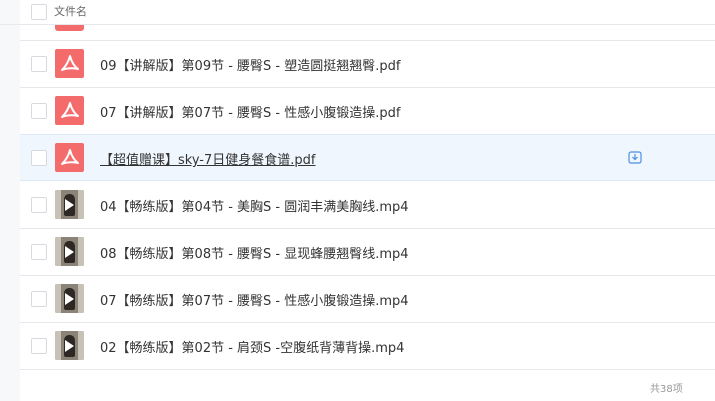 The width and height of the screenshot is (715, 401). I want to click on list-header: 文件名, so click(357, 12).